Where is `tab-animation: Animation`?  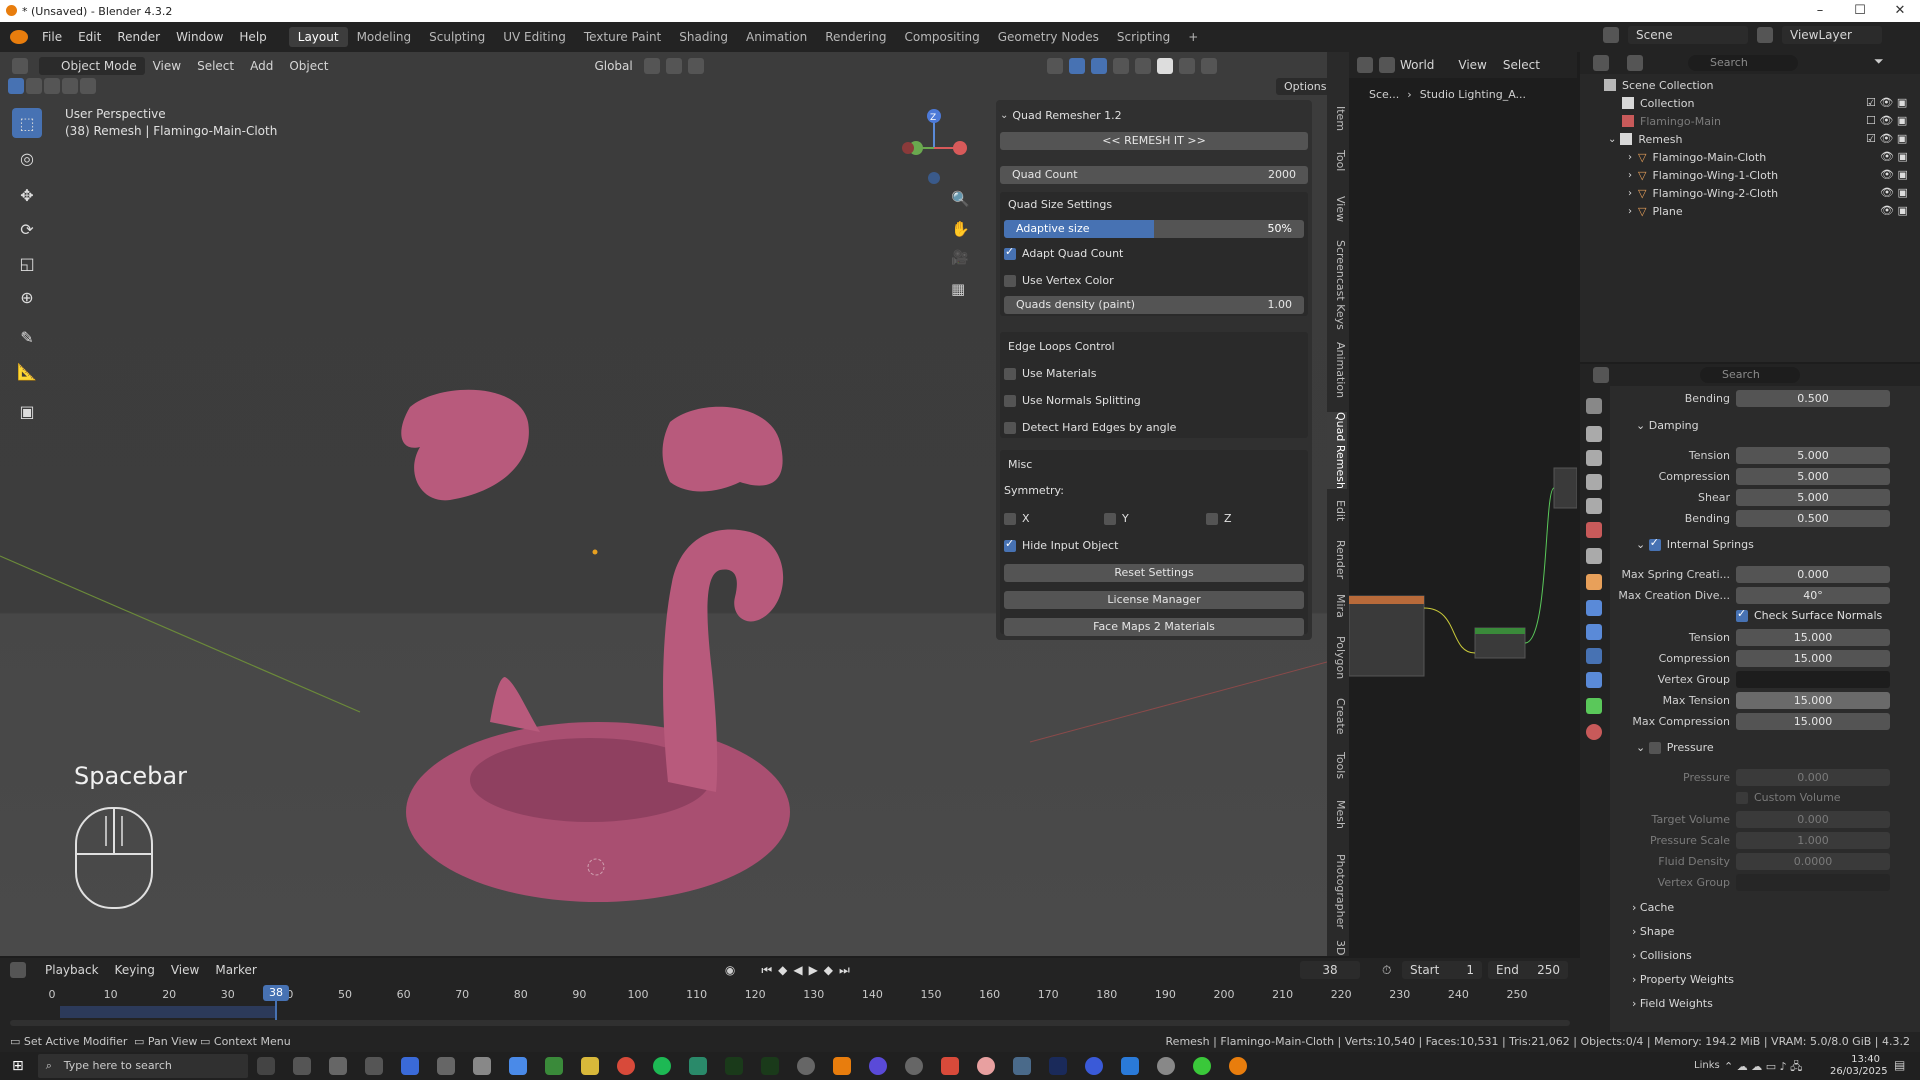
tab-animation: Animation is located at coordinates (776, 37).